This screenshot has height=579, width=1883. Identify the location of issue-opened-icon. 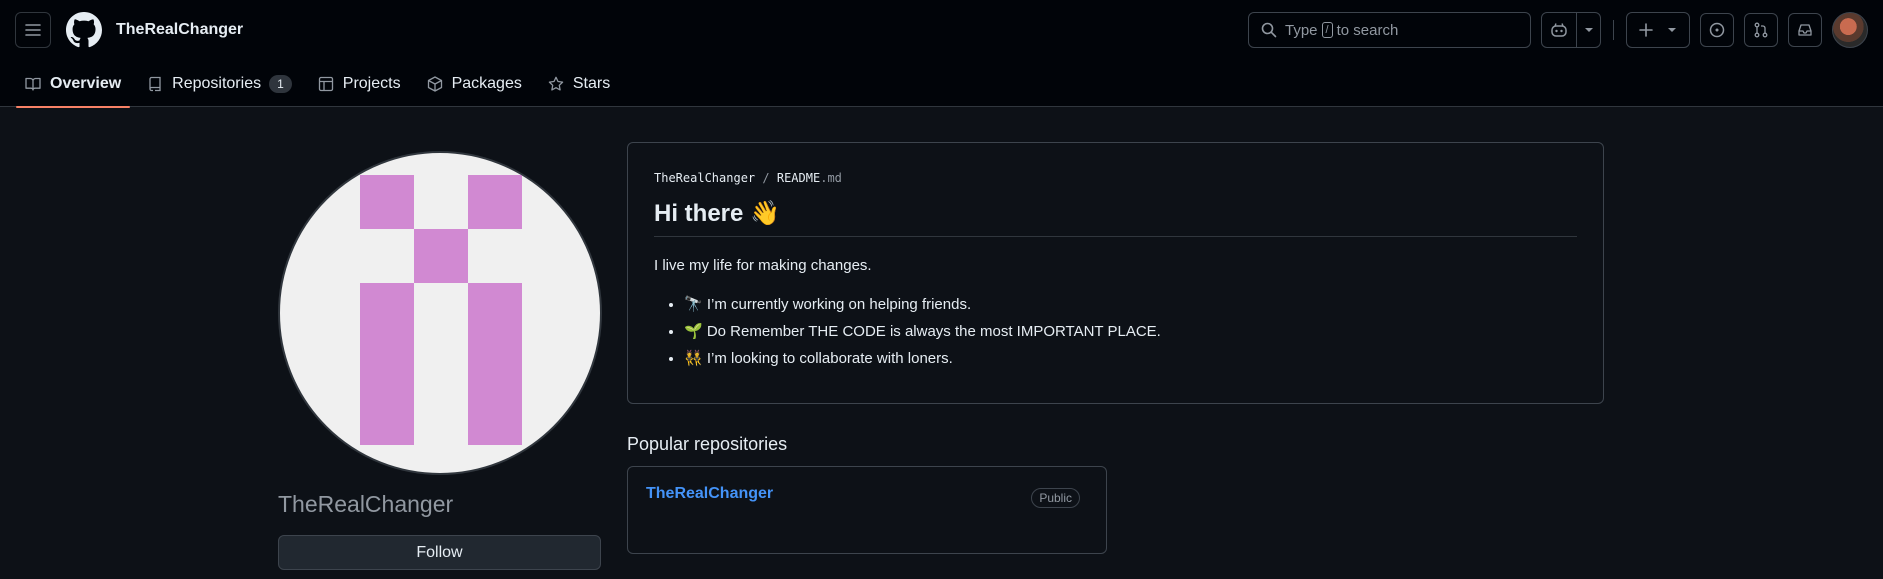
(1717, 30).